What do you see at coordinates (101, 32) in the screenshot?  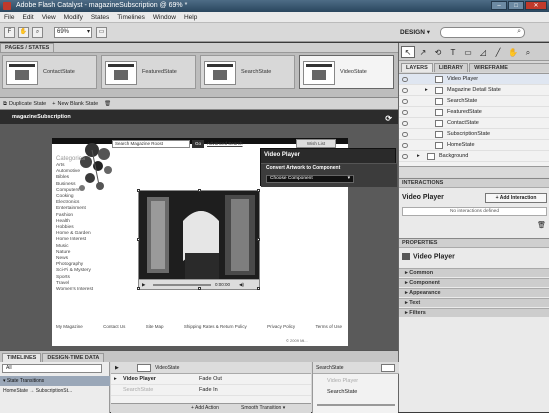 I see `fit-icon: ▭` at bounding box center [101, 32].